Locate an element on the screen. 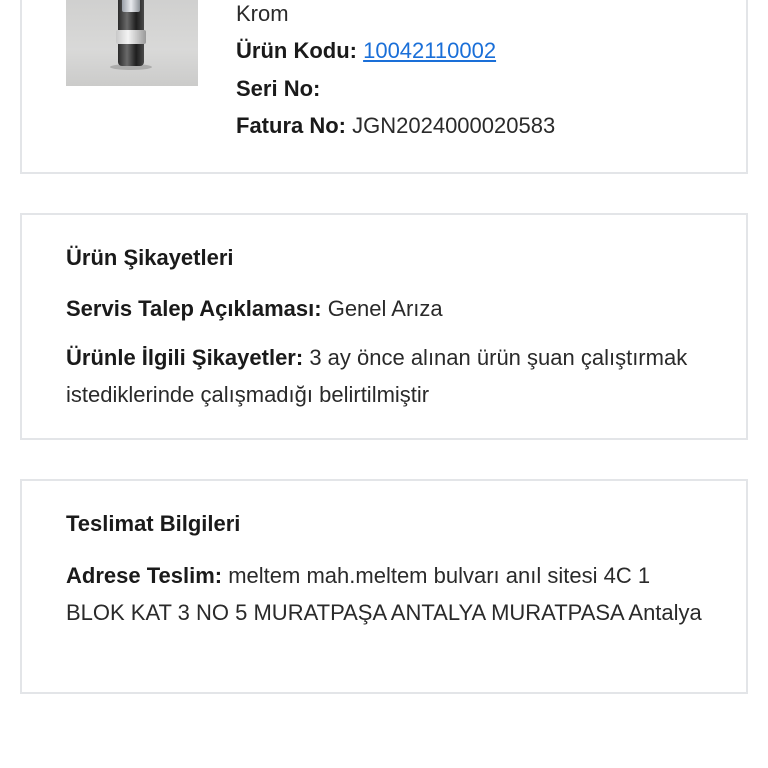 The image size is (768, 768). service-request-label: Servis Talep Açıklaması: is located at coordinates (194, 308).